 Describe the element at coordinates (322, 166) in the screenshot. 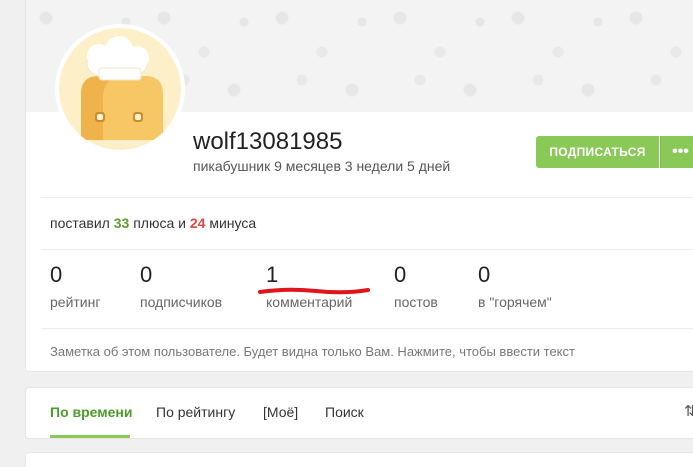

I see `user-tenure: пикабушник 9 месяцев 3 недели 5 дней` at that location.